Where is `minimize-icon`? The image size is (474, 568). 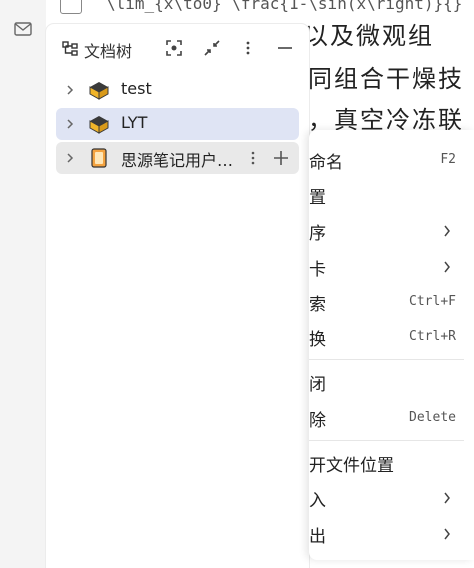
minimize-icon is located at coordinates (285, 48).